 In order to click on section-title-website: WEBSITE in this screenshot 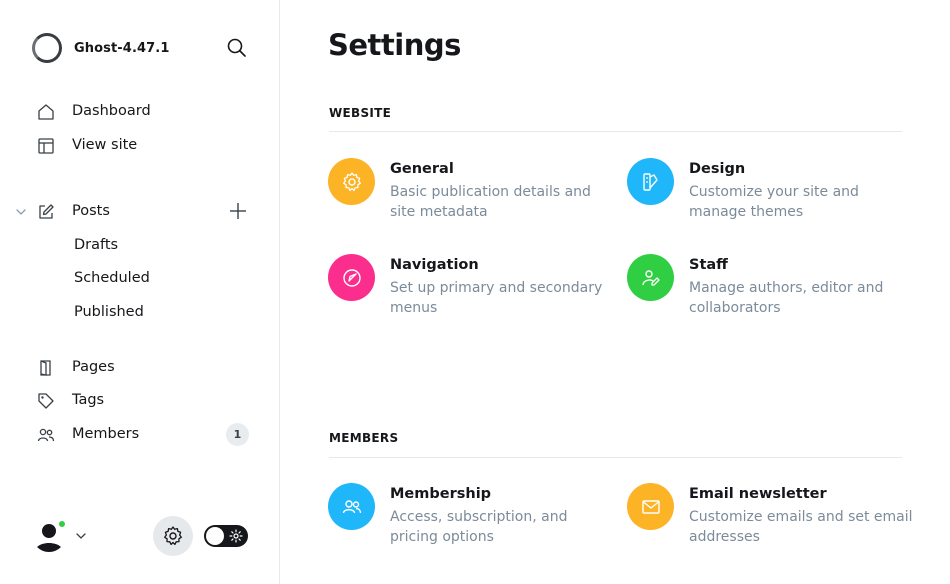, I will do `click(360, 113)`.